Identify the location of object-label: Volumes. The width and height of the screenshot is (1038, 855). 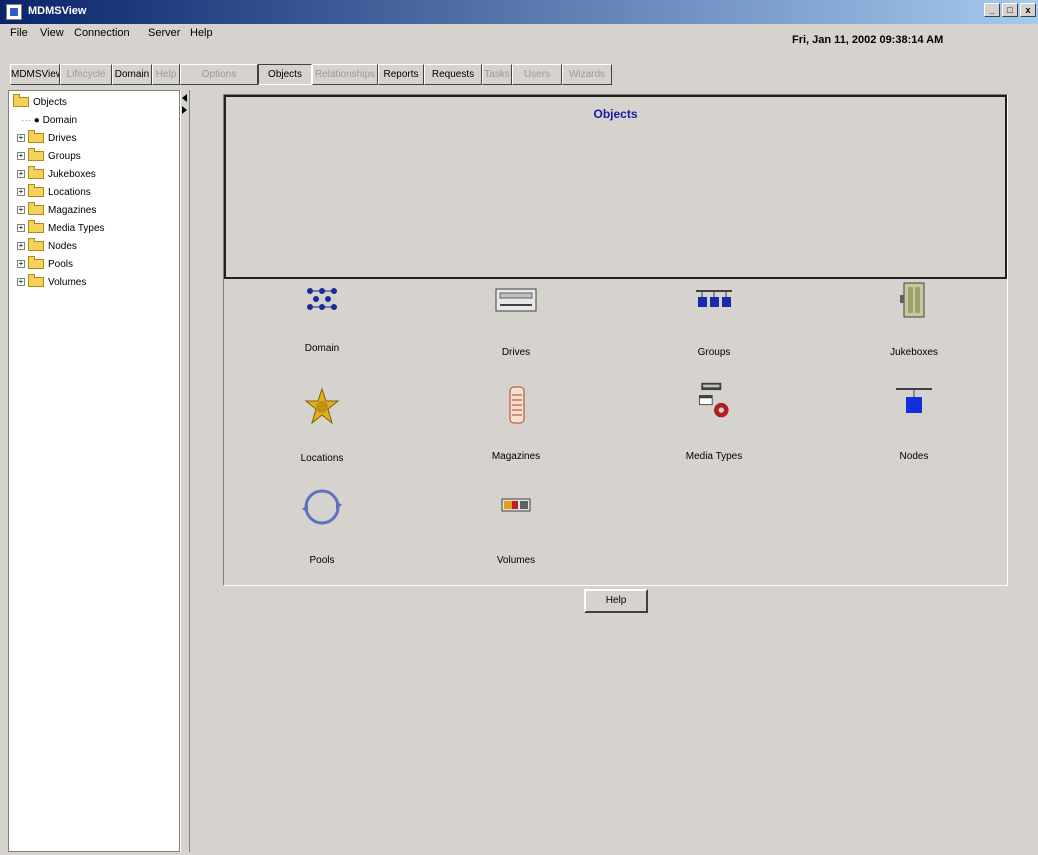
(516, 560).